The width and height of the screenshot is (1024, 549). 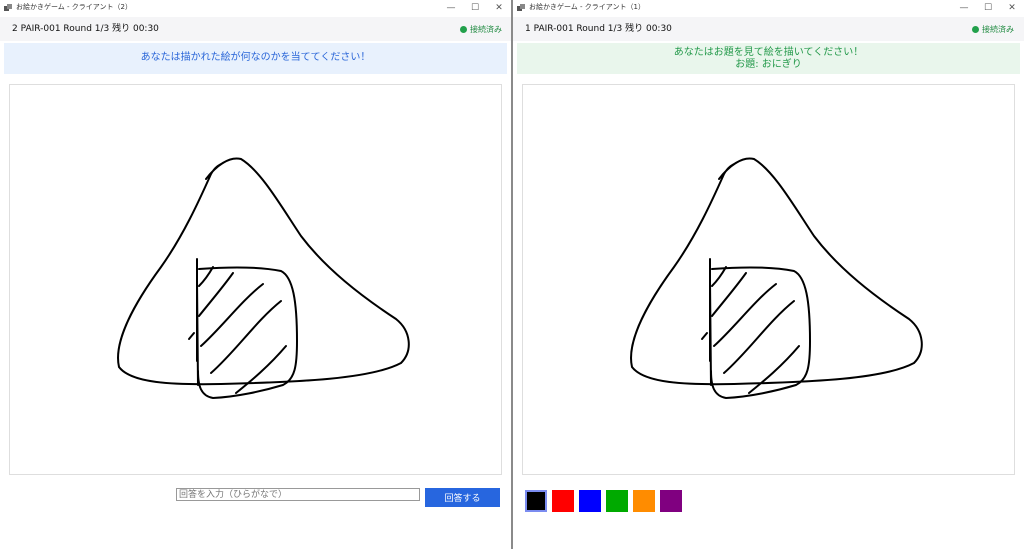 What do you see at coordinates (255, 8) in the screenshot?
I see `title-bar: お絵かきゲーム - クライアント（2） — ☐ ✕` at bounding box center [255, 8].